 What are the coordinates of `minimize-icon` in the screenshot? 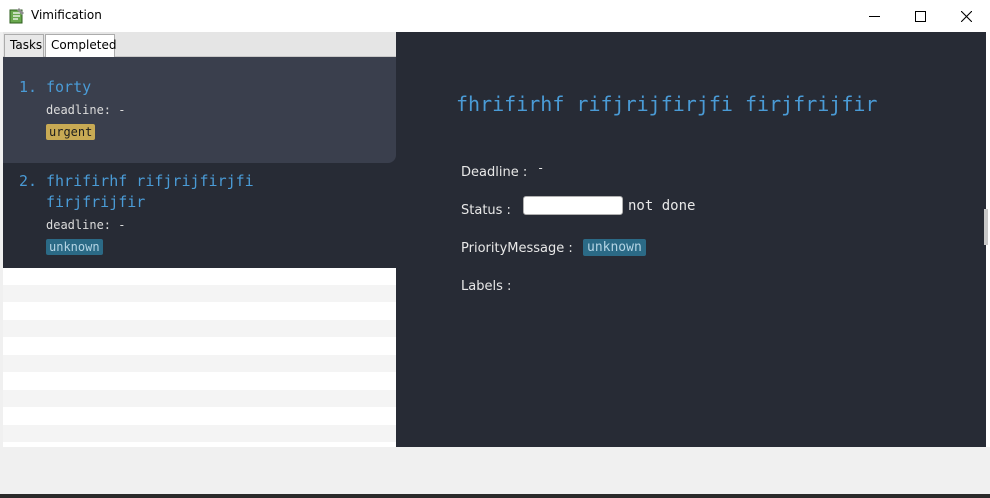 It's located at (874, 16).